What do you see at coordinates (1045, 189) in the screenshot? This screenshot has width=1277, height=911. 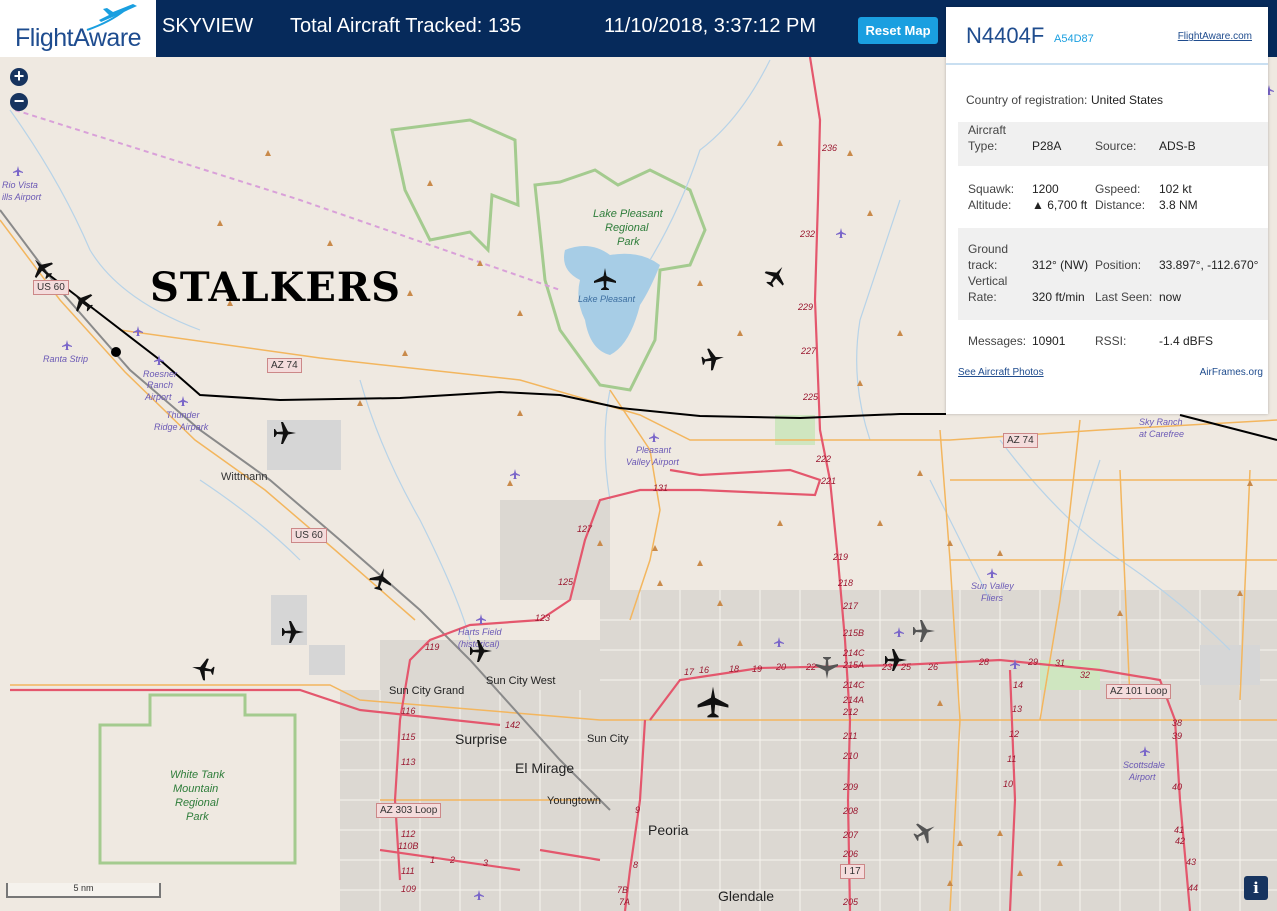 I see `squawk-value: 1200` at bounding box center [1045, 189].